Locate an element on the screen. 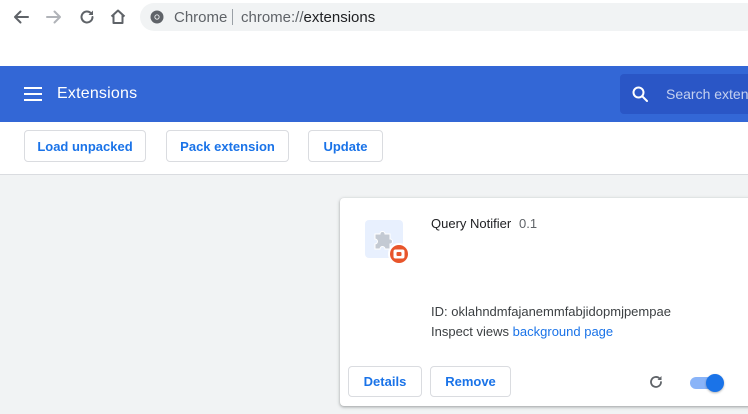 The height and width of the screenshot is (414, 748). back-arrow-icon is located at coordinates (21, 17).